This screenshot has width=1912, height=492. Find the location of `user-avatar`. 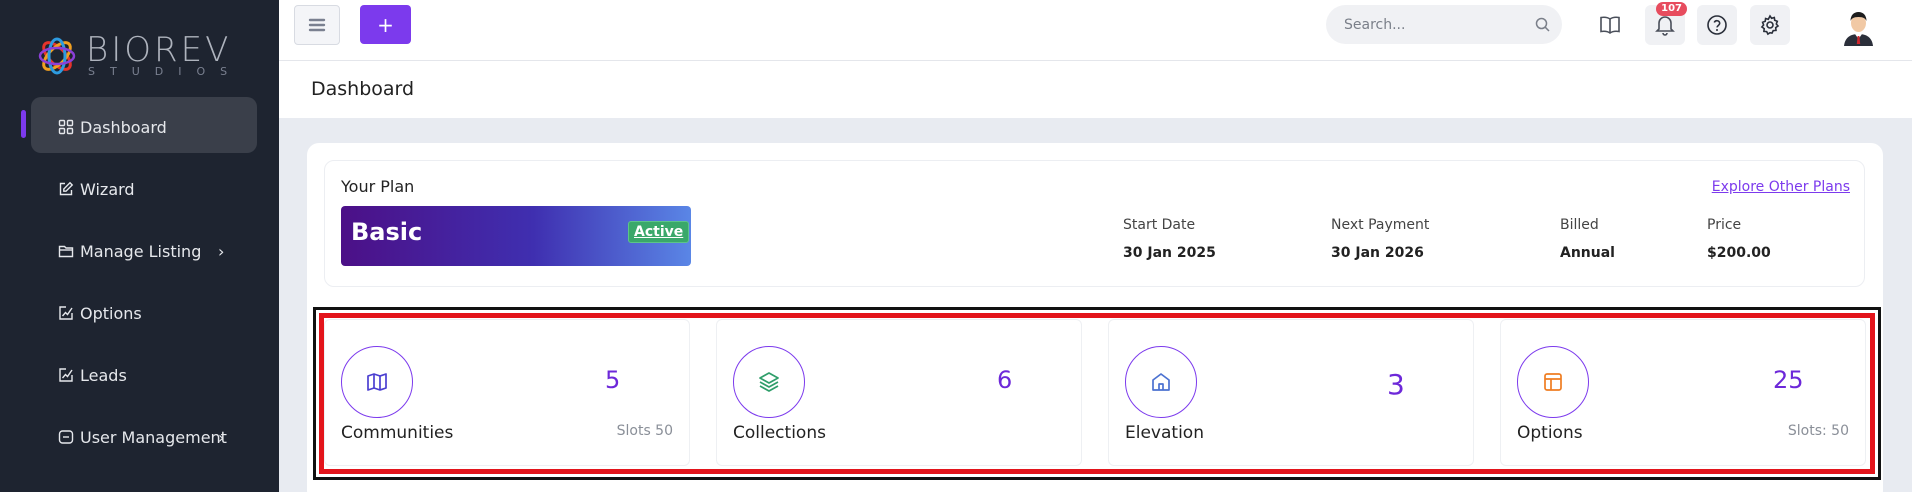

user-avatar is located at coordinates (1858, 25).